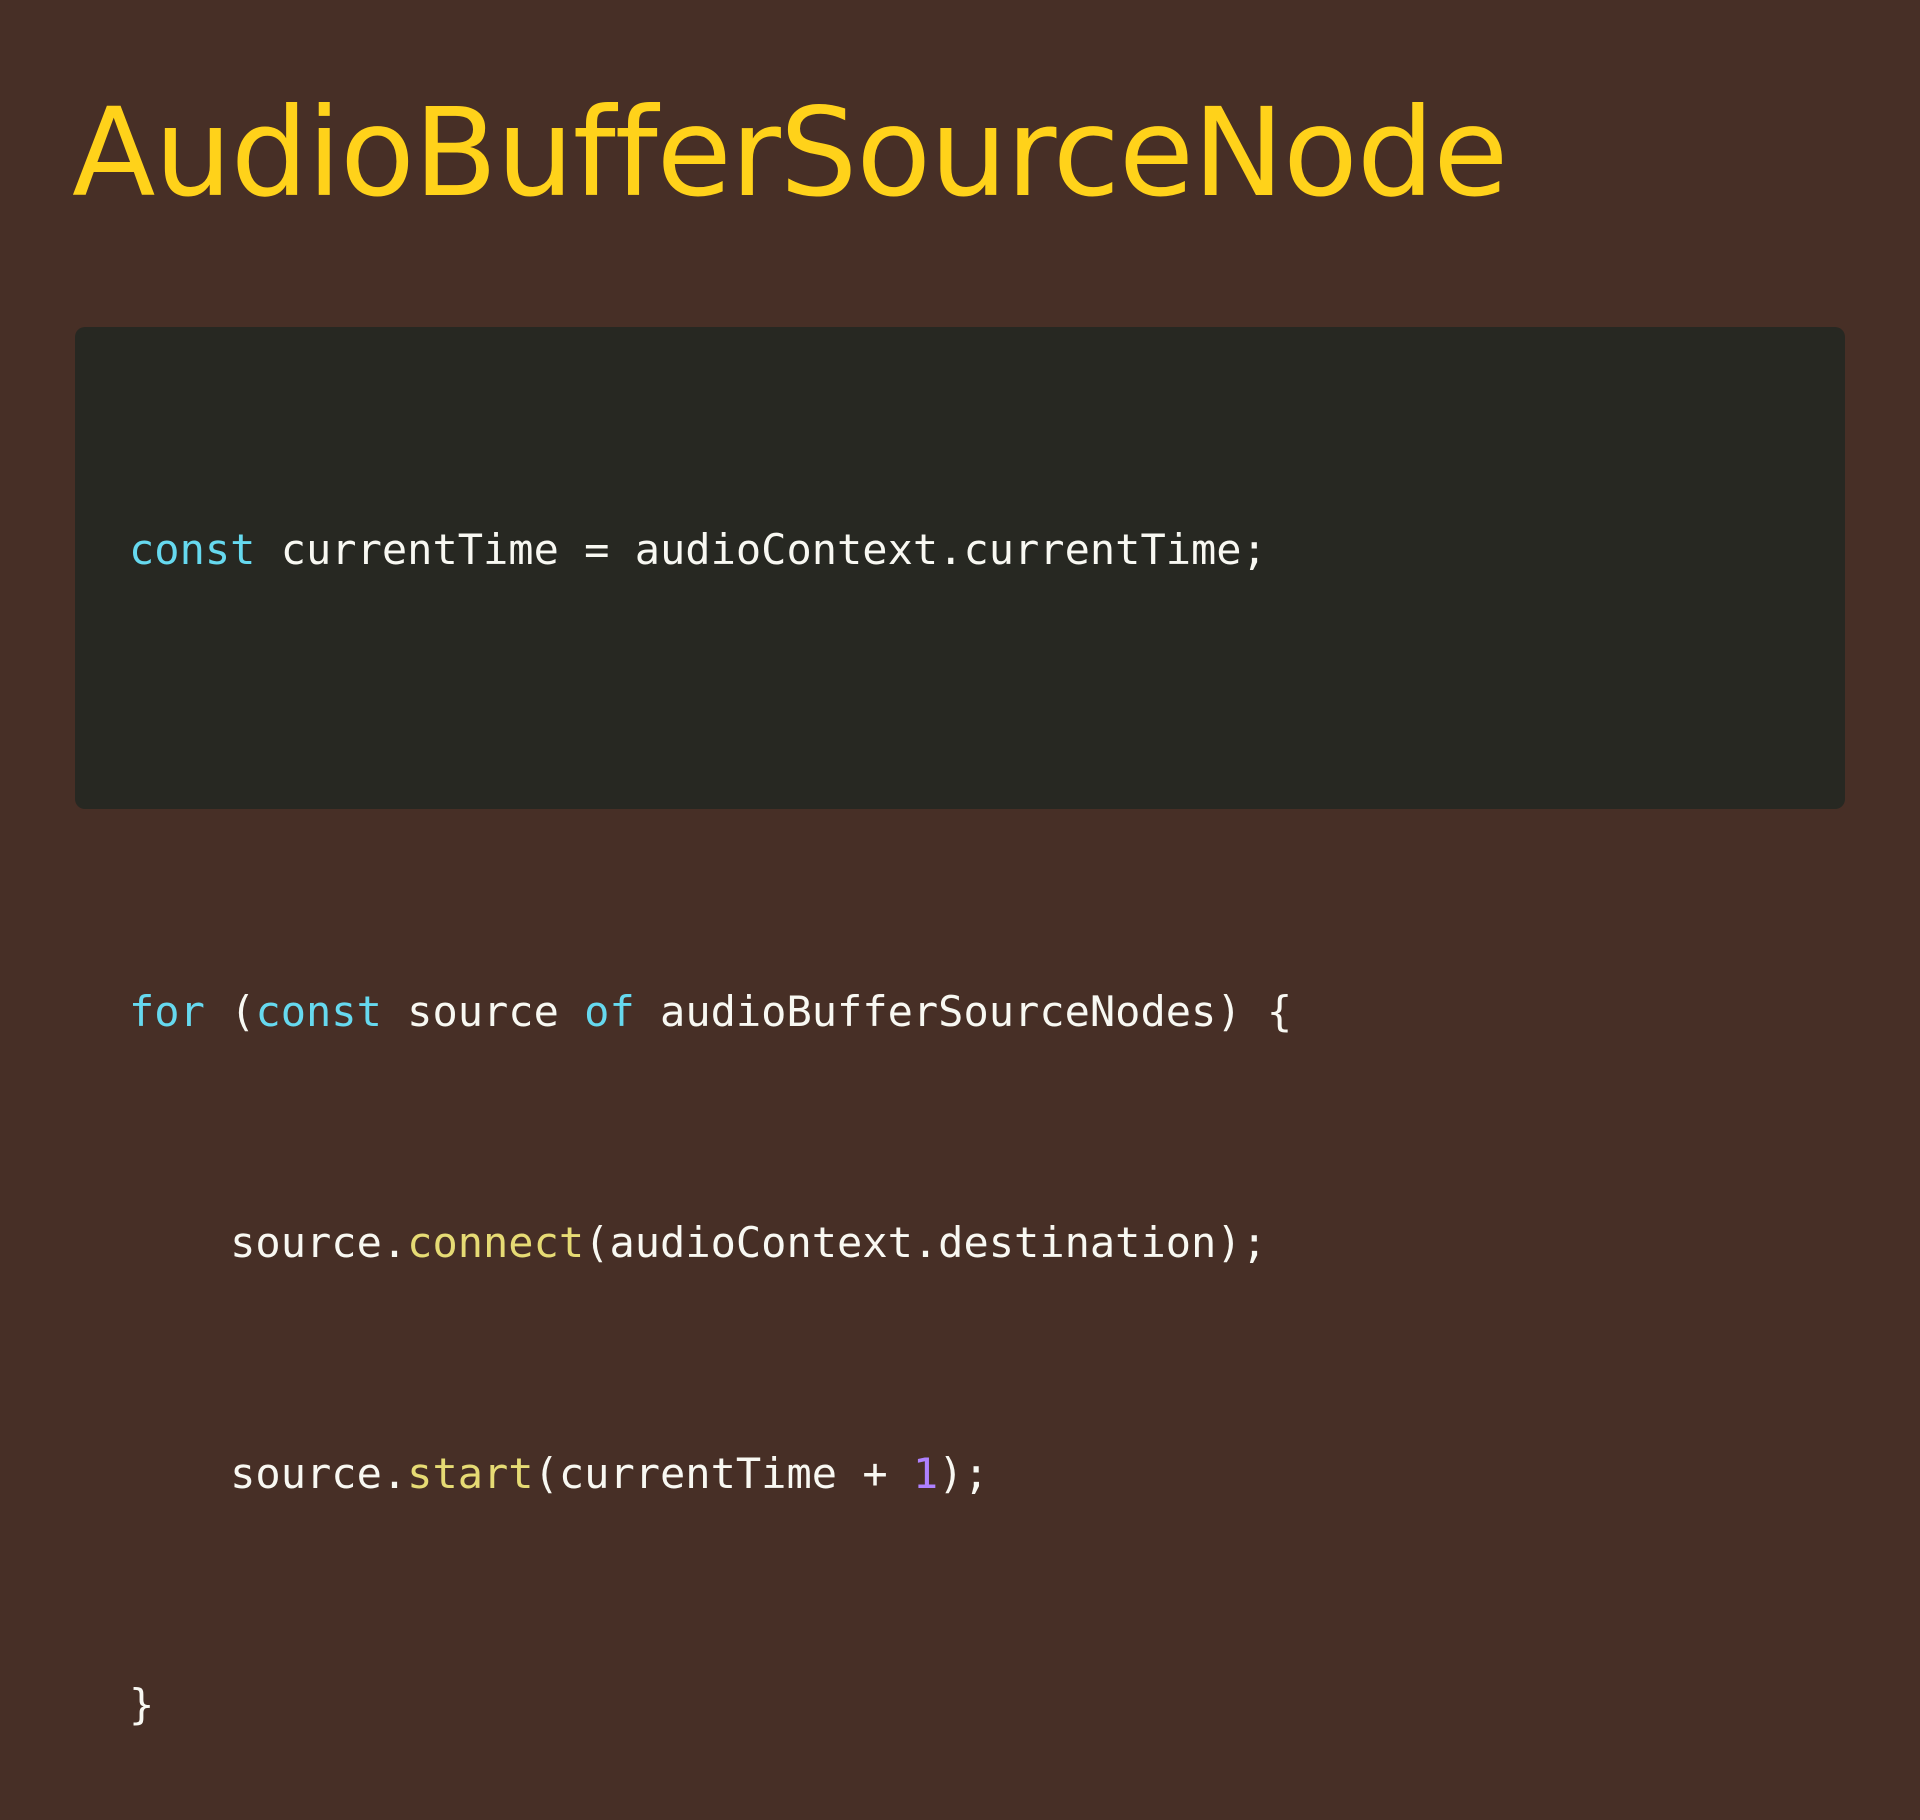 Image resolution: width=1920 pixels, height=1820 pixels. Describe the element at coordinates (167, 1011) in the screenshot. I see `keyword-token: for` at that location.